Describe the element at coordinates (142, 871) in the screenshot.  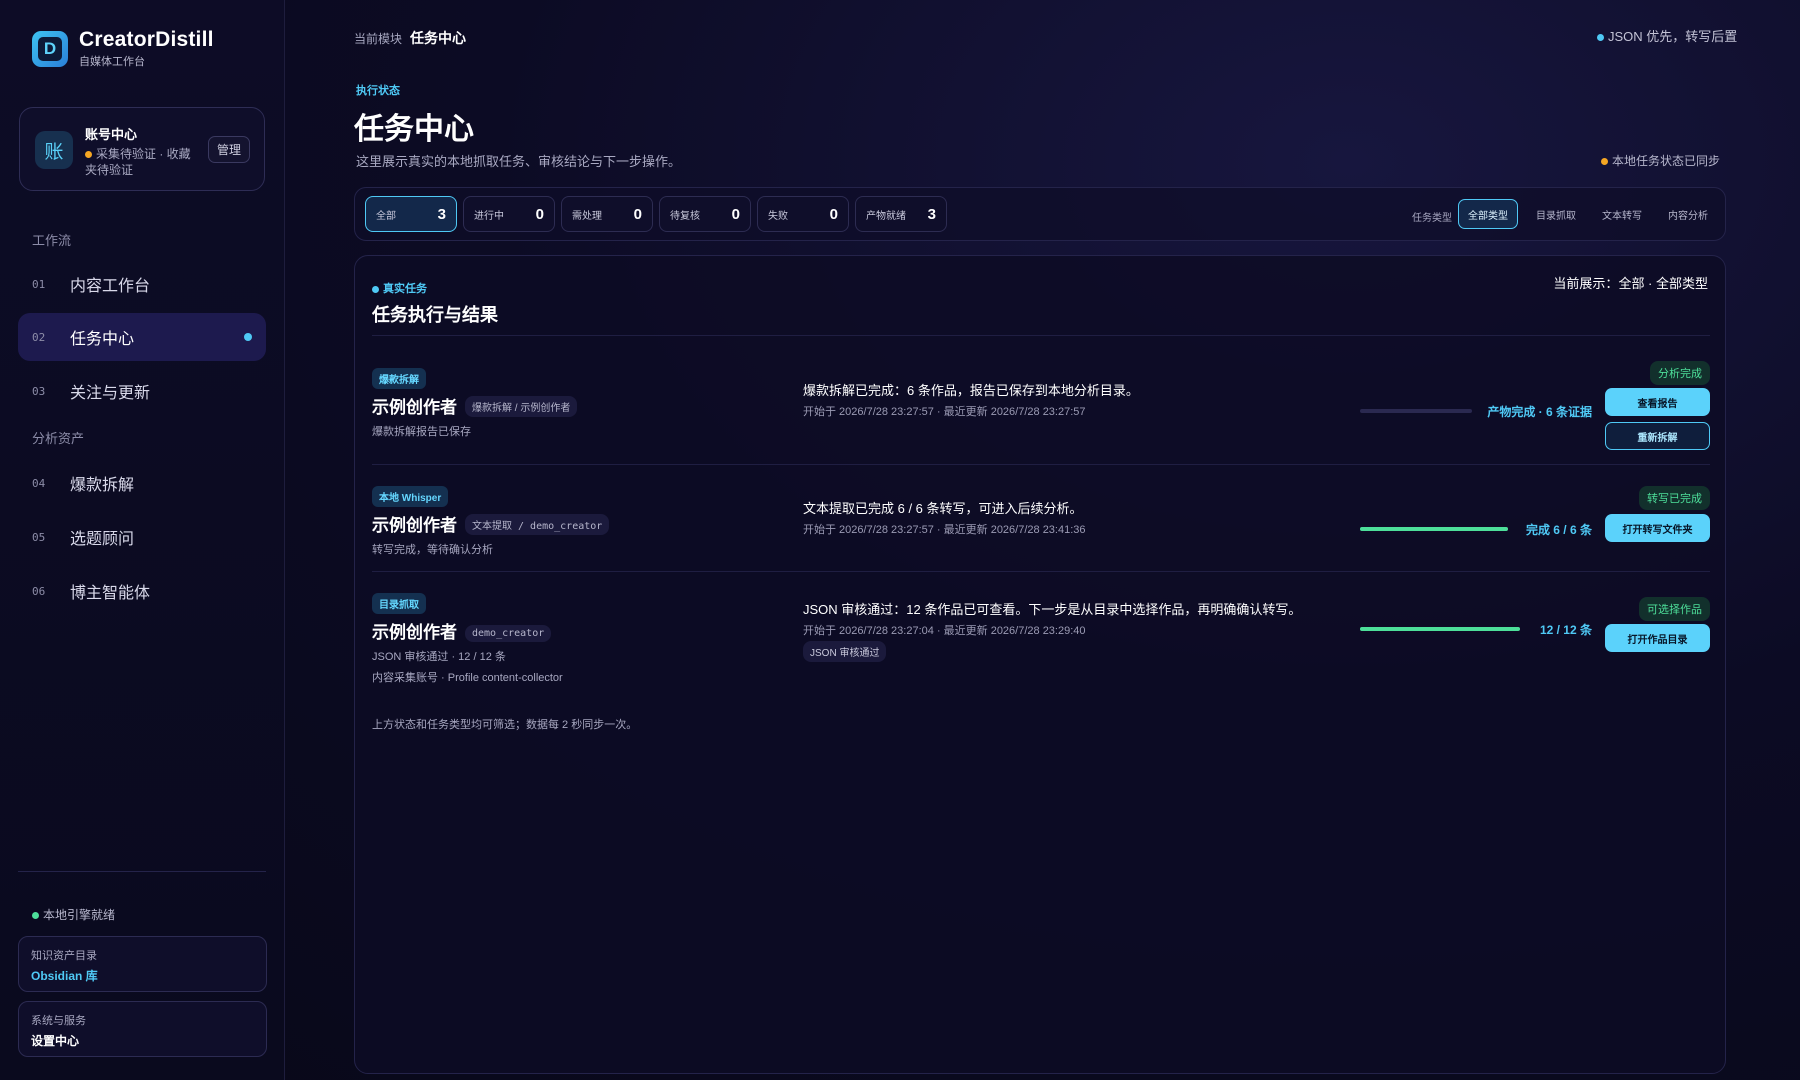
I see `sidebar-divider` at that location.